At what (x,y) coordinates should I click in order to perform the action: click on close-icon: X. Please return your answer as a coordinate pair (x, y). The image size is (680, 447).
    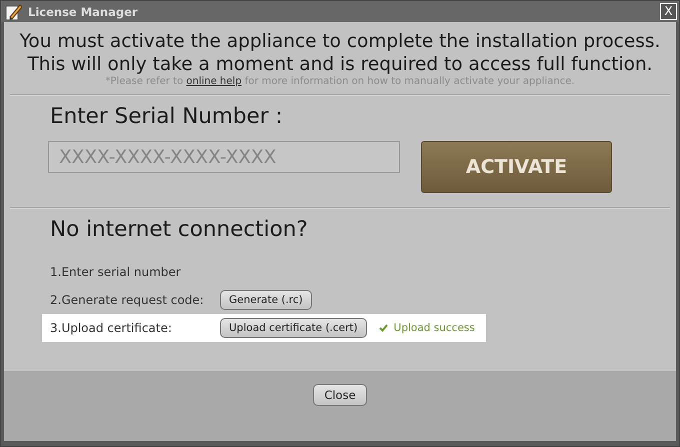
    Looking at the image, I should click on (668, 11).